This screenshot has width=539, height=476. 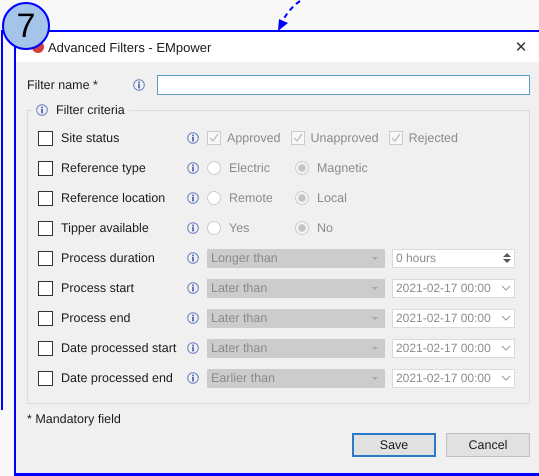 I want to click on criterion-label: Date processed start, so click(x=119, y=348).